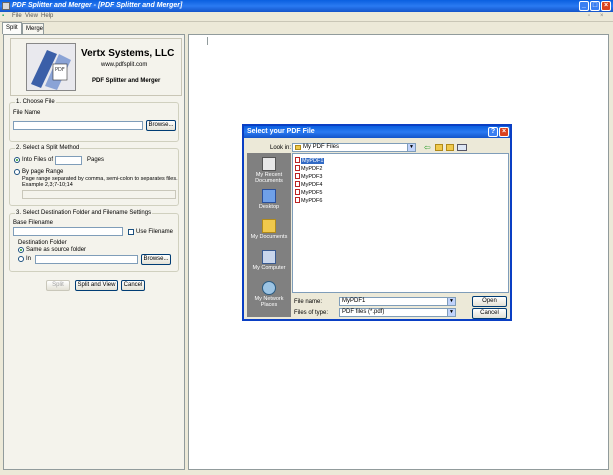  I want to click on place-desktop: Desktop, so click(269, 199).